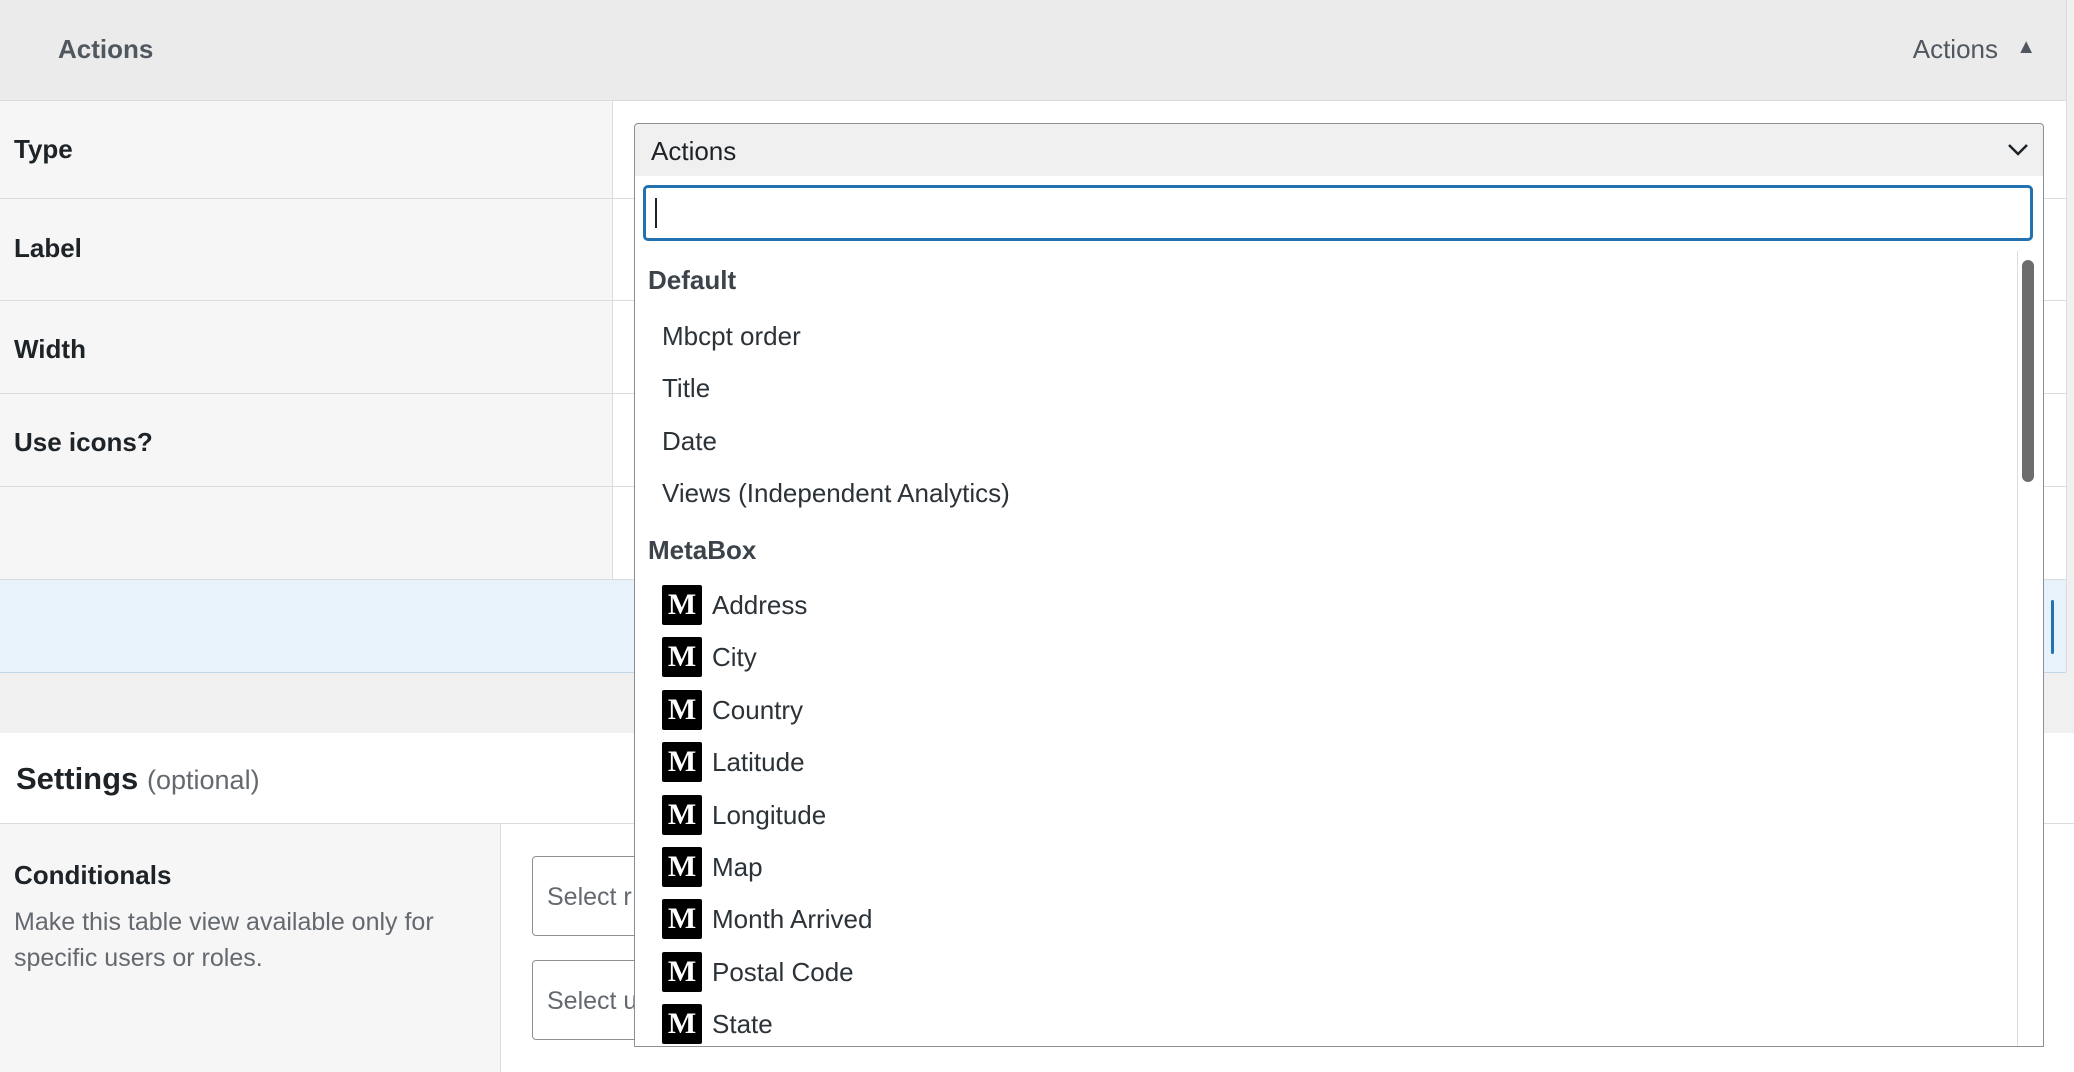  I want to click on users-select-placeholder: Select u, so click(592, 1001).